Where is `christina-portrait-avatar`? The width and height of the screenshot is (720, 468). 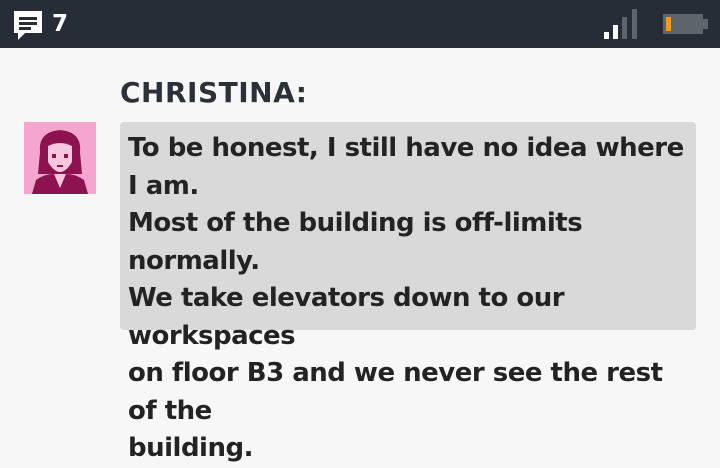
christina-portrait-avatar is located at coordinates (60, 158).